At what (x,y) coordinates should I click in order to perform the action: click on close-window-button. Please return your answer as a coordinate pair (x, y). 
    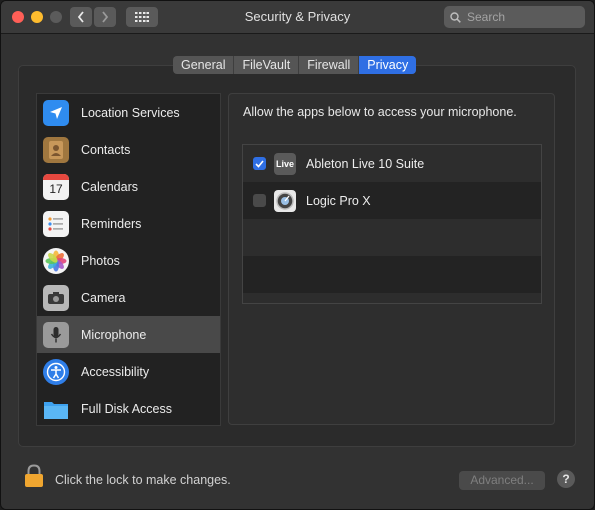
    Looking at the image, I should click on (18, 17).